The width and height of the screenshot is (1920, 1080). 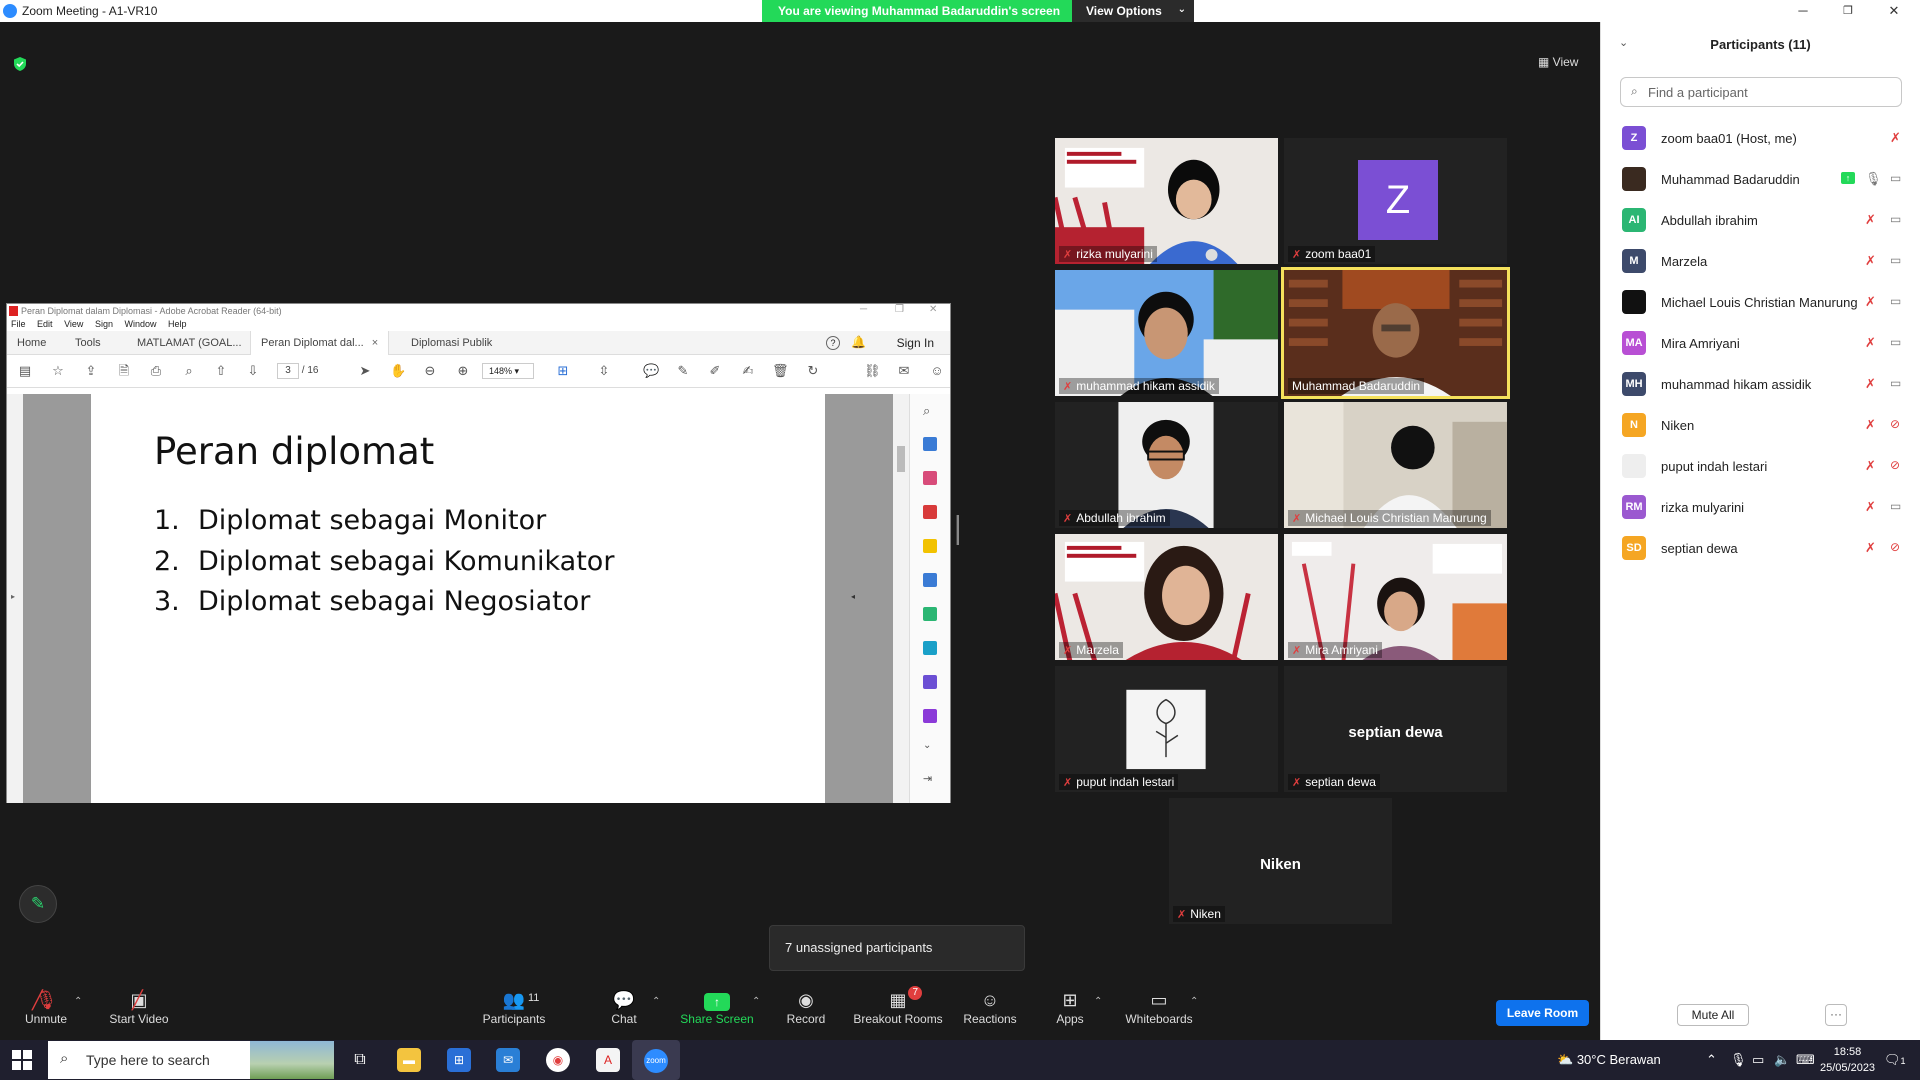 What do you see at coordinates (930, 478) in the screenshot?
I see `organize-pages-icon` at bounding box center [930, 478].